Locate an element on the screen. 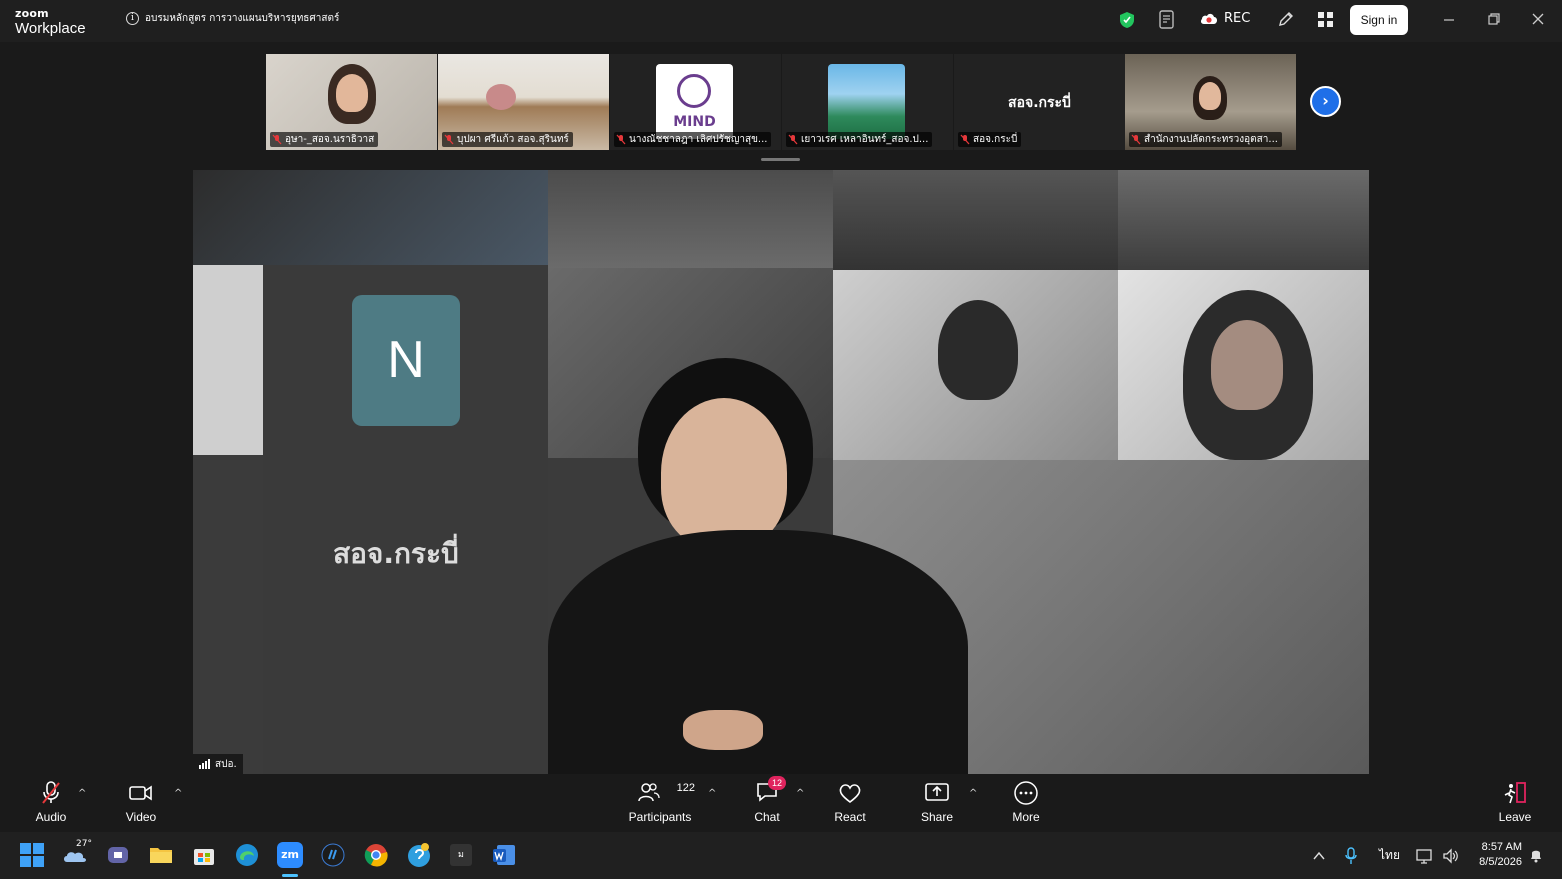 This screenshot has width=1562, height=879. speaker-hands is located at coordinates (723, 730).